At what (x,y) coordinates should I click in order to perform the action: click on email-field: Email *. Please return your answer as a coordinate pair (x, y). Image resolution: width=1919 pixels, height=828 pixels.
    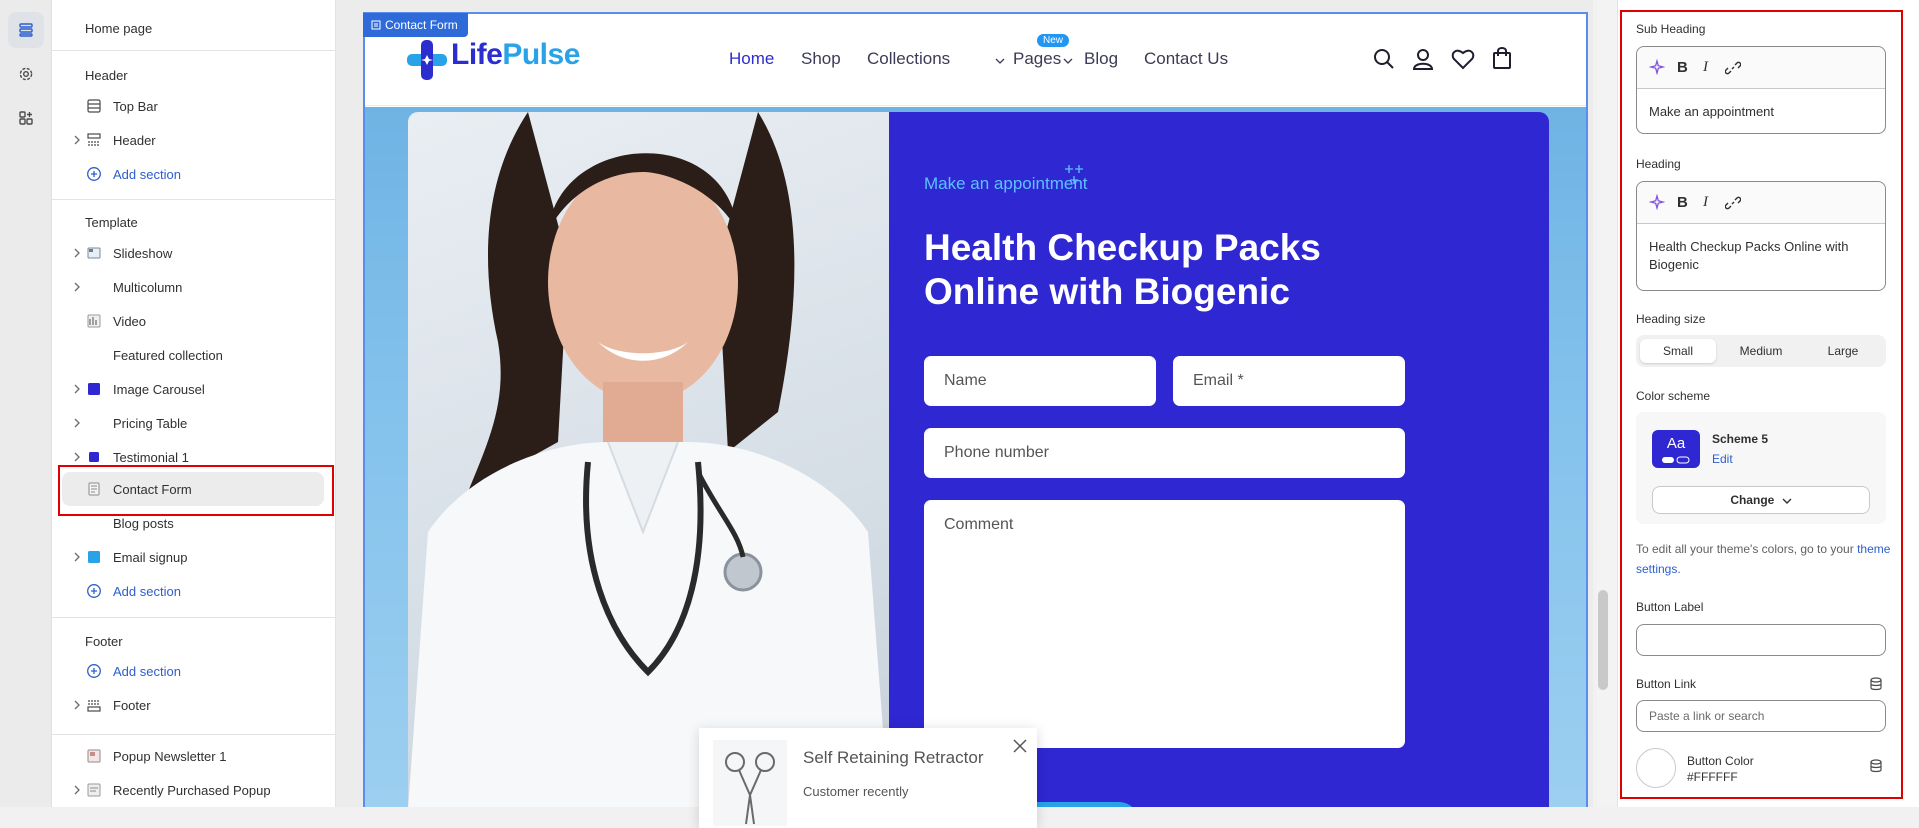
    Looking at the image, I should click on (1289, 381).